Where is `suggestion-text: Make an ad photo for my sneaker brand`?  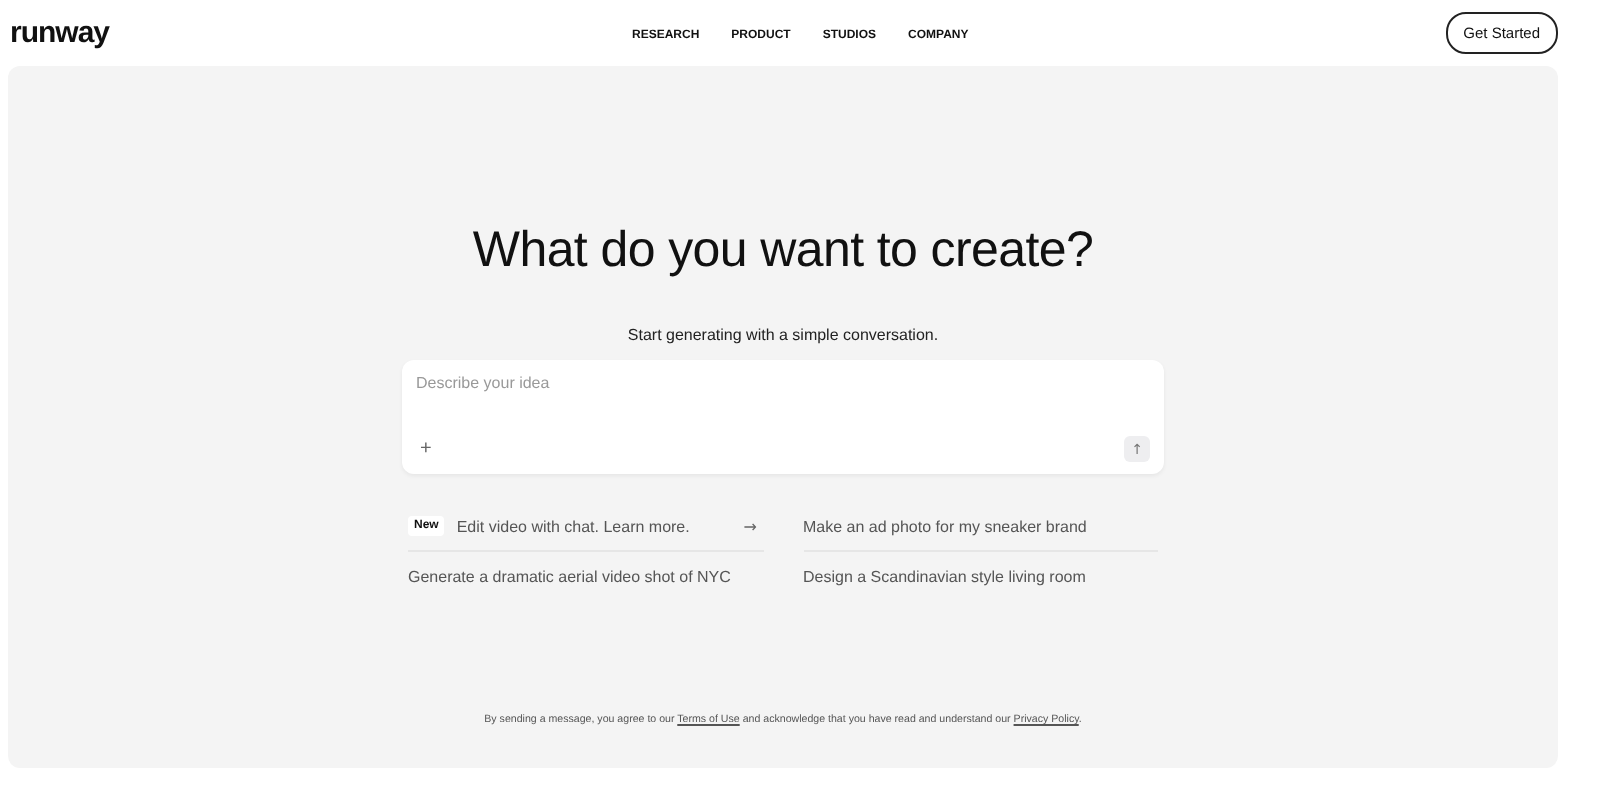 suggestion-text: Make an ad photo for my sneaker brand is located at coordinates (945, 526).